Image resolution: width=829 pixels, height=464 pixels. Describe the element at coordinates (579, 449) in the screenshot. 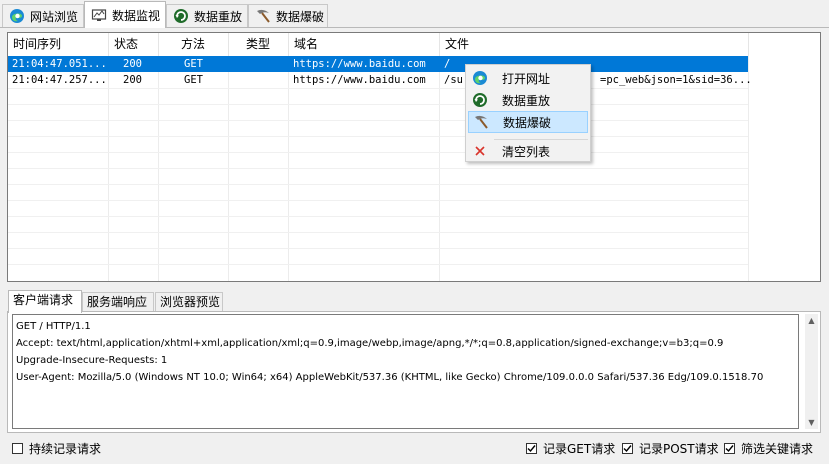

I see `checkbox-label: 记录GET请求` at that location.